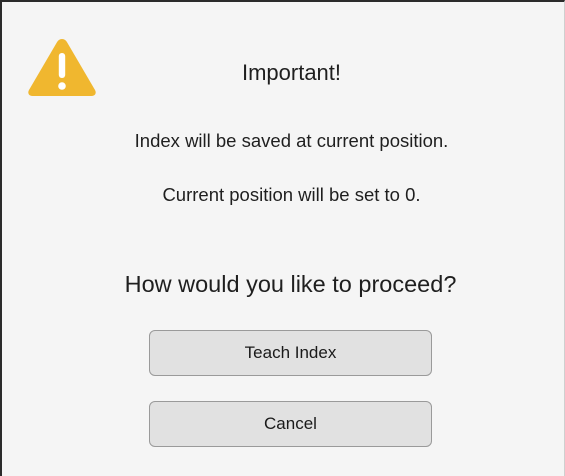  I want to click on teach-index-button: Teach Index, so click(290, 353).